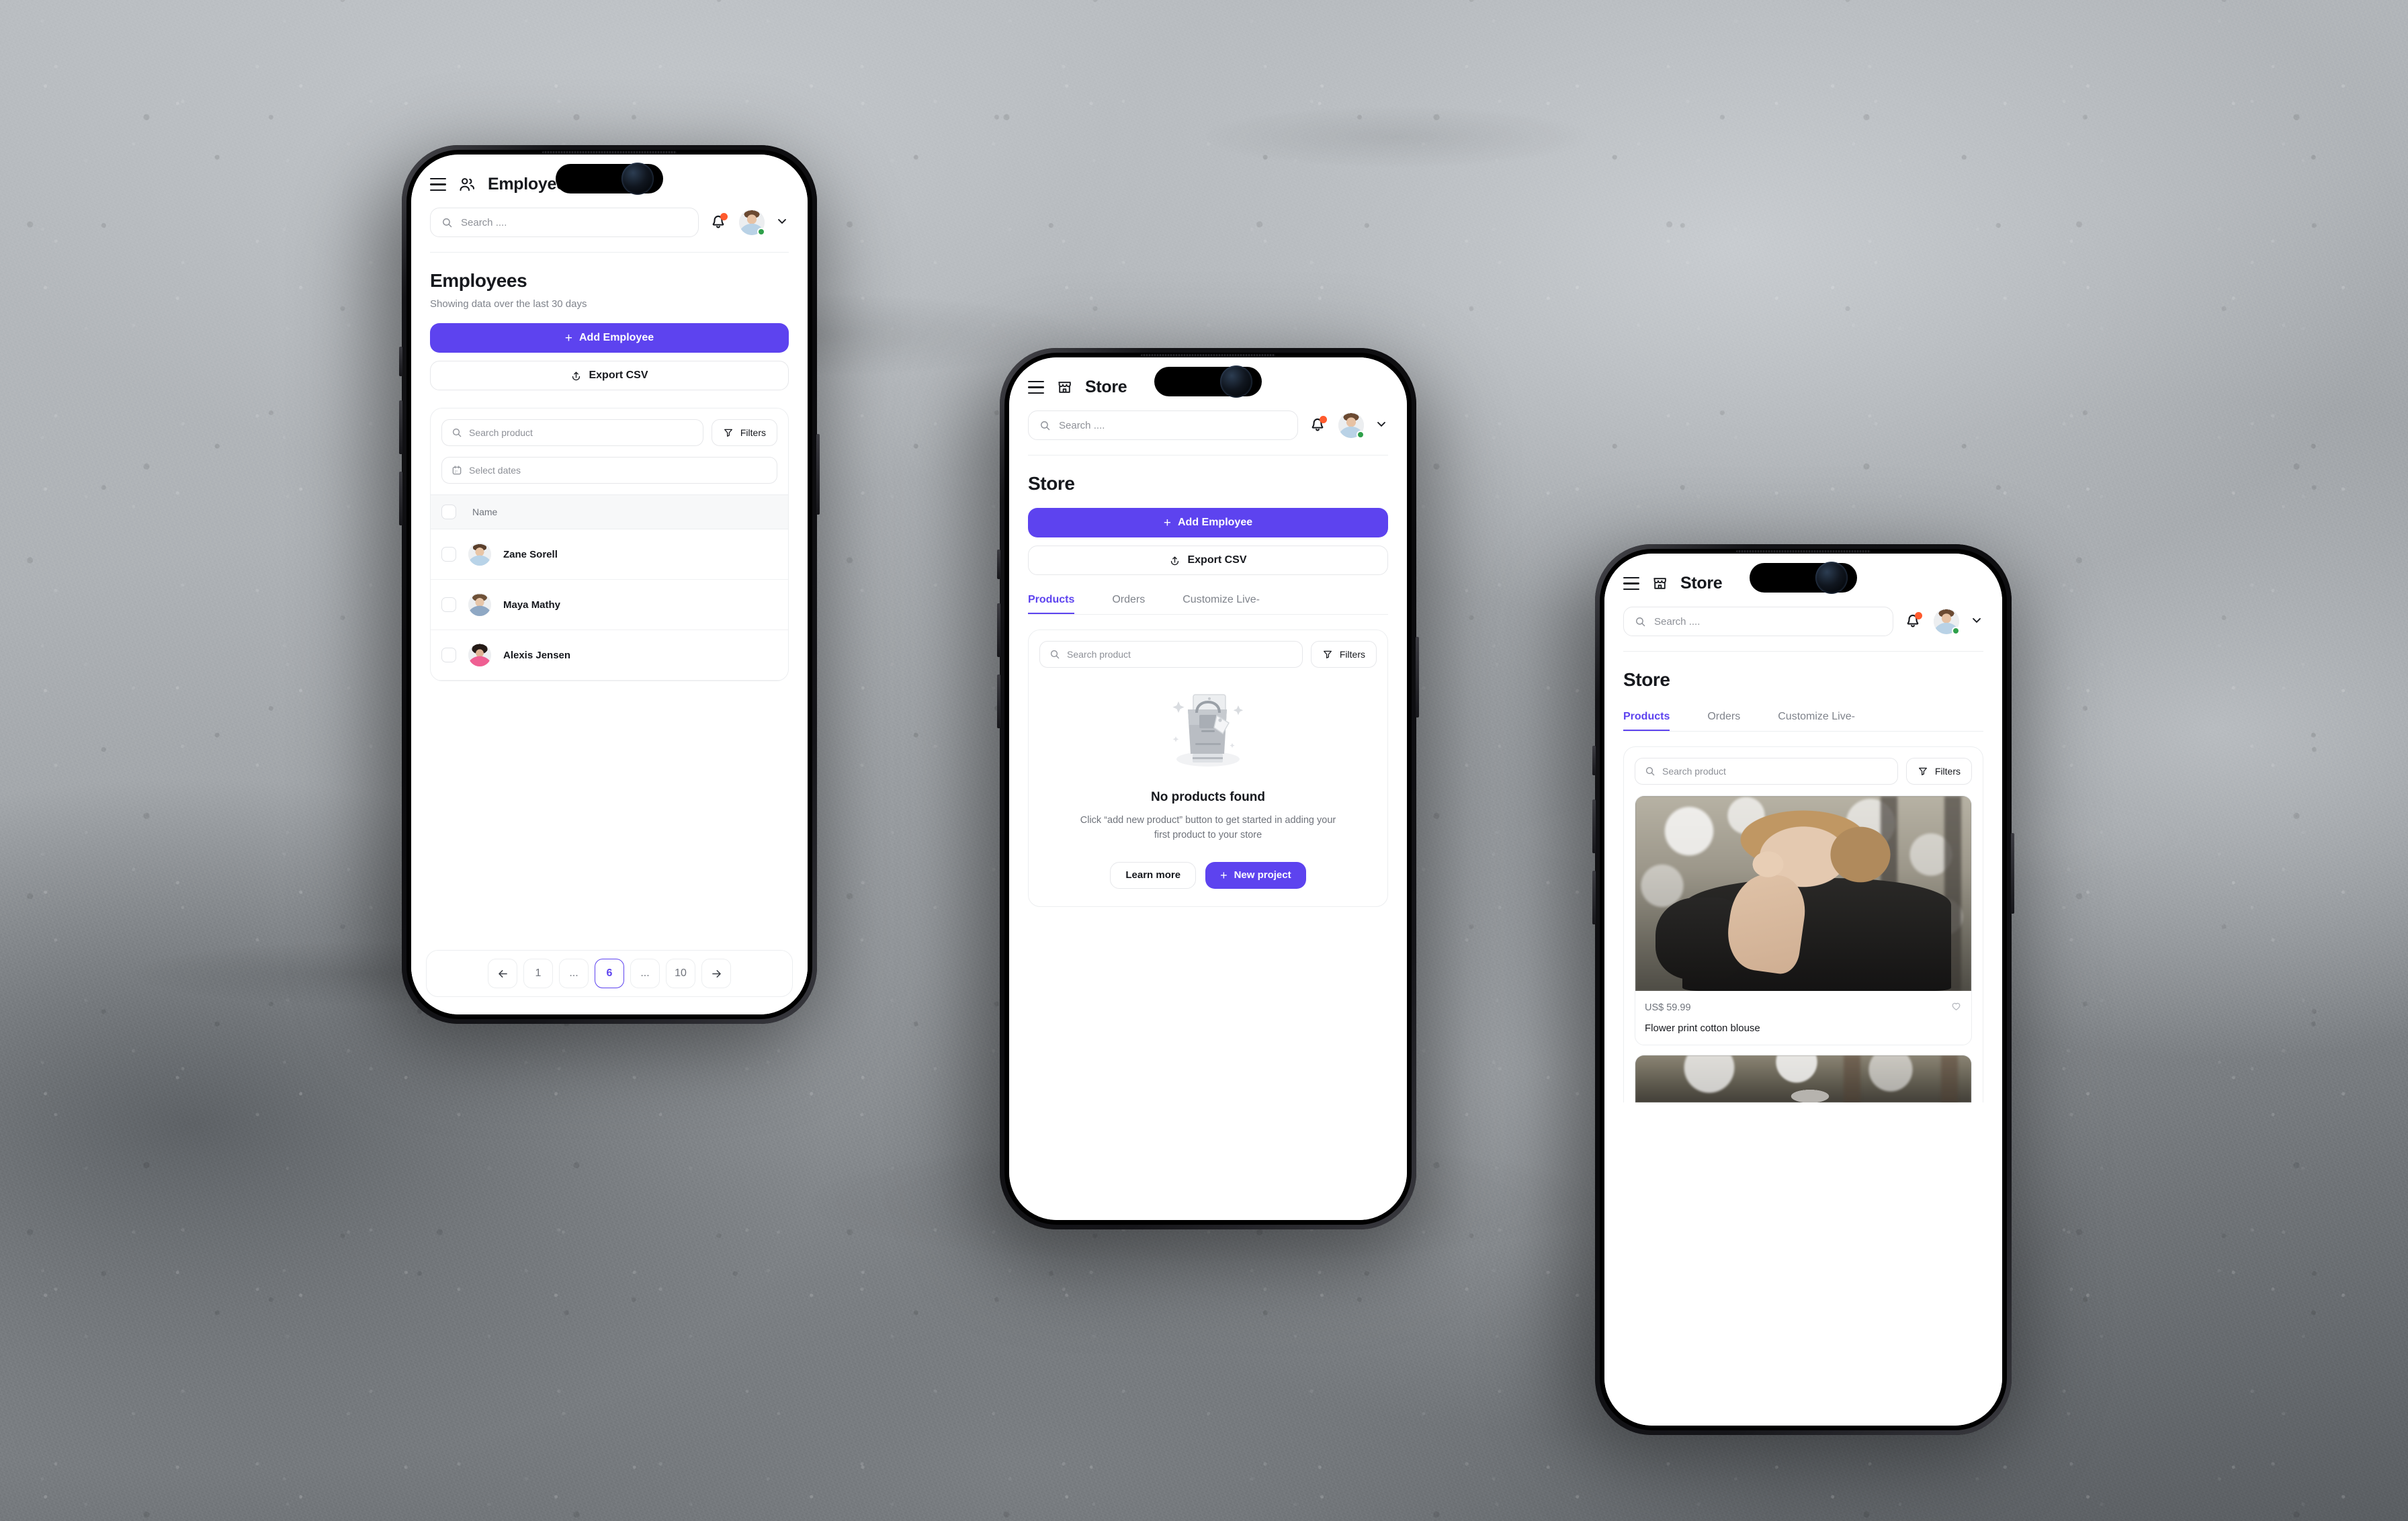 This screenshot has height=1521, width=2408. What do you see at coordinates (1803, 920) in the screenshot?
I see `product-card: US$ 59.99 Flower print cotton blouse` at bounding box center [1803, 920].